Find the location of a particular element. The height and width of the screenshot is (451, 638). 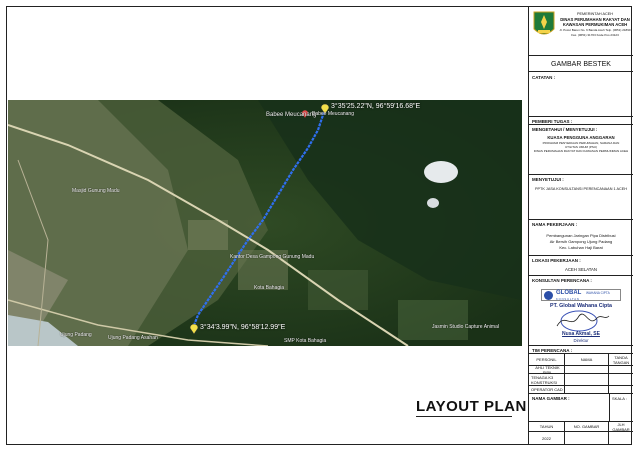

kuasa-title: KUASA PENGGUNA ANGGARAN is located at coordinates (581, 137).